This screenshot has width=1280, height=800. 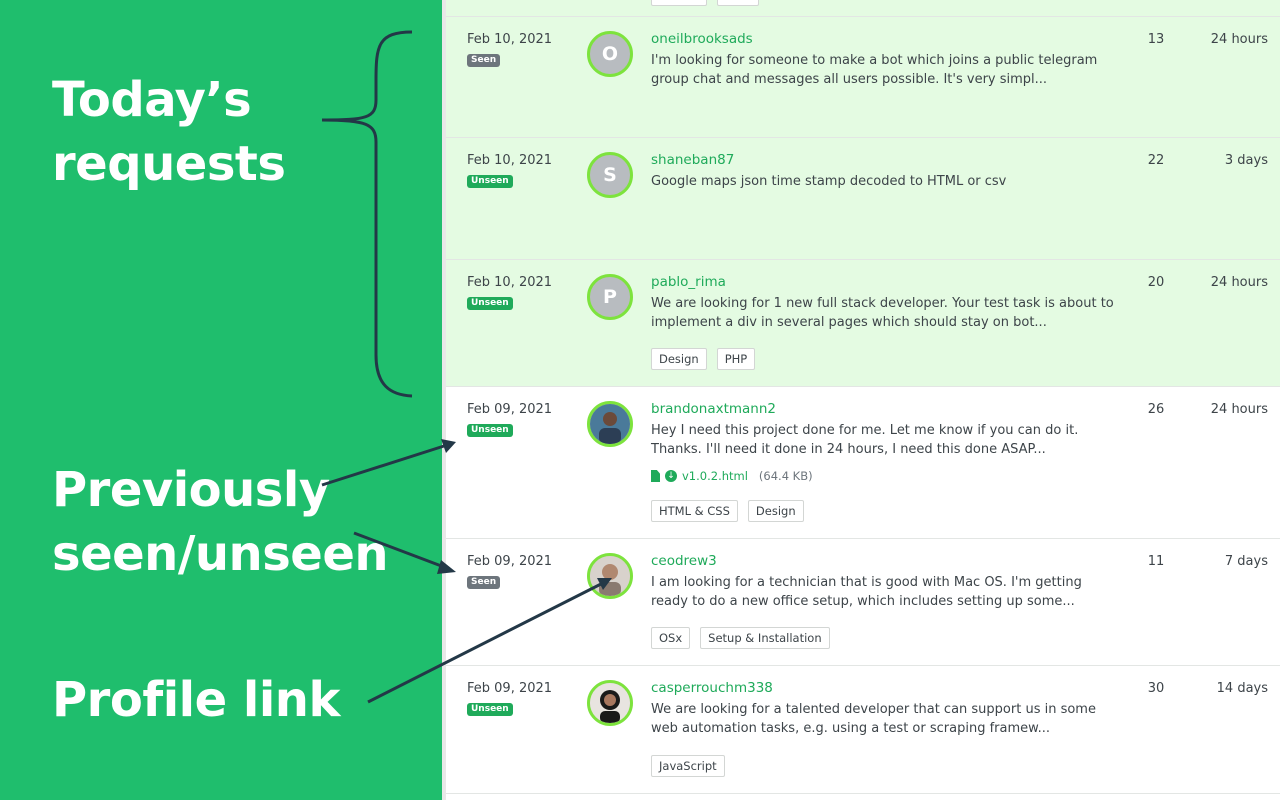 I want to click on username-link: oneilbrooksads, so click(x=702, y=39).